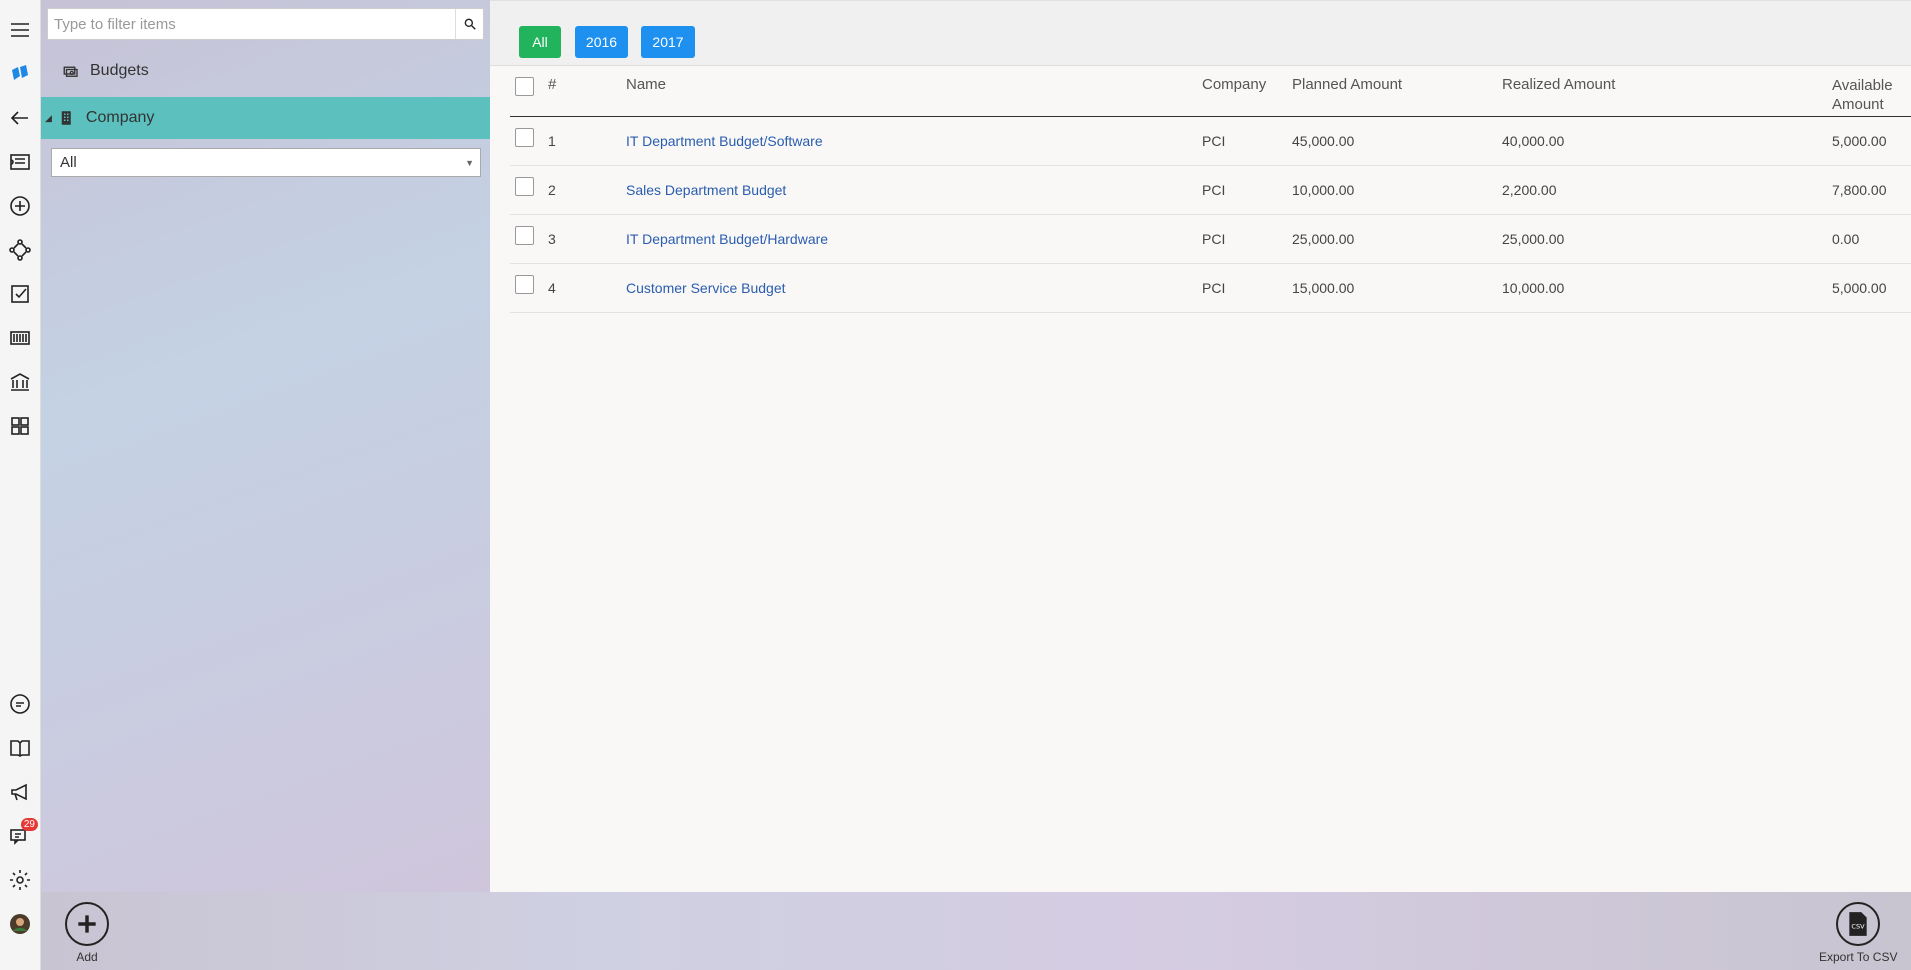  What do you see at coordinates (70, 71) in the screenshot?
I see `money-icon` at bounding box center [70, 71].